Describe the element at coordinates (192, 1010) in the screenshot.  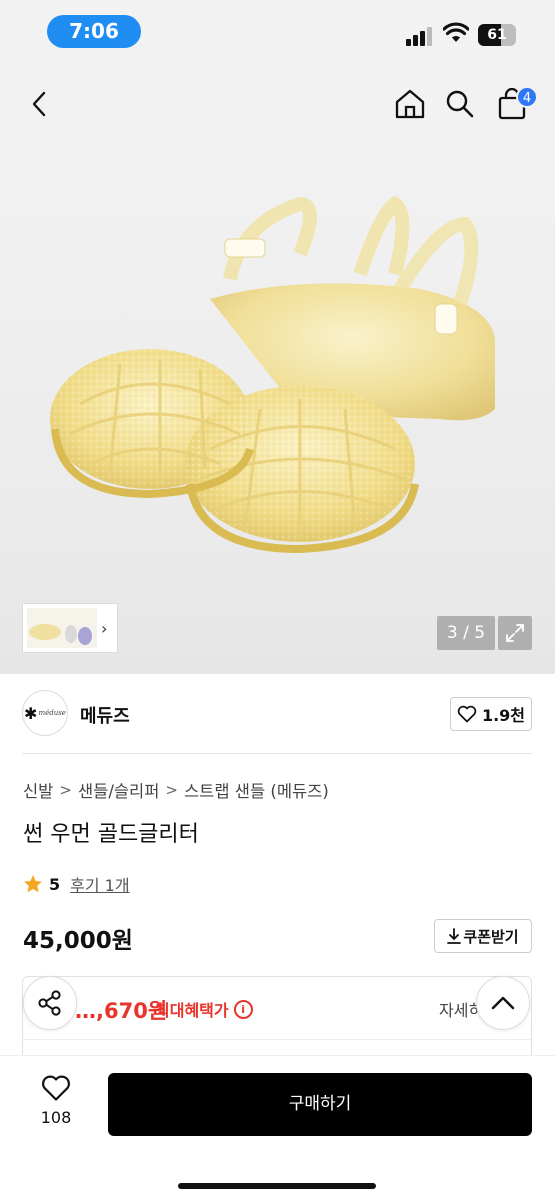
I see `max-benefit-label-text: 최대혜택가` at that location.